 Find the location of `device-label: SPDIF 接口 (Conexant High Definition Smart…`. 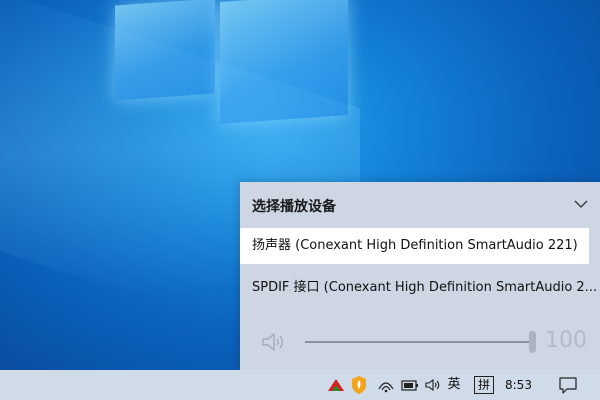

device-label: SPDIF 接口 (Conexant High Definition Smart… is located at coordinates (425, 287).